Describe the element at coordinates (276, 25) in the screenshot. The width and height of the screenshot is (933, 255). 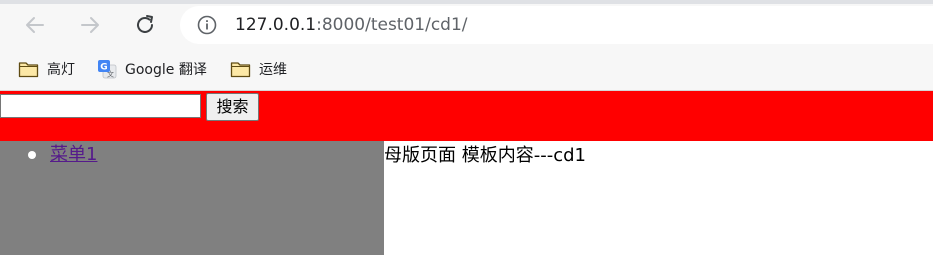
I see `url-host: 127.0.0.1` at that location.